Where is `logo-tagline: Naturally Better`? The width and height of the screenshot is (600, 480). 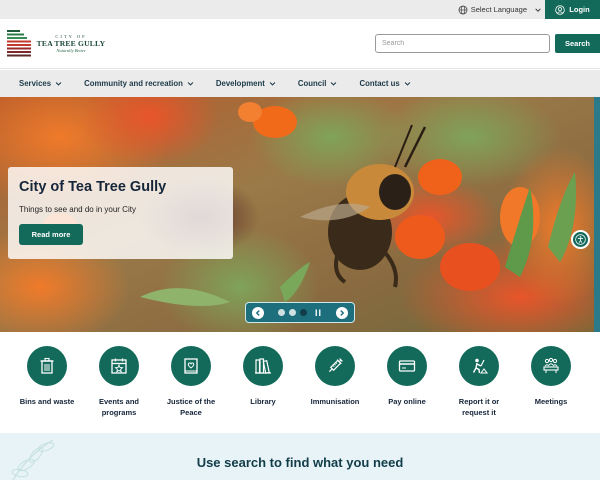 logo-tagline: Naturally Better is located at coordinates (71, 50).